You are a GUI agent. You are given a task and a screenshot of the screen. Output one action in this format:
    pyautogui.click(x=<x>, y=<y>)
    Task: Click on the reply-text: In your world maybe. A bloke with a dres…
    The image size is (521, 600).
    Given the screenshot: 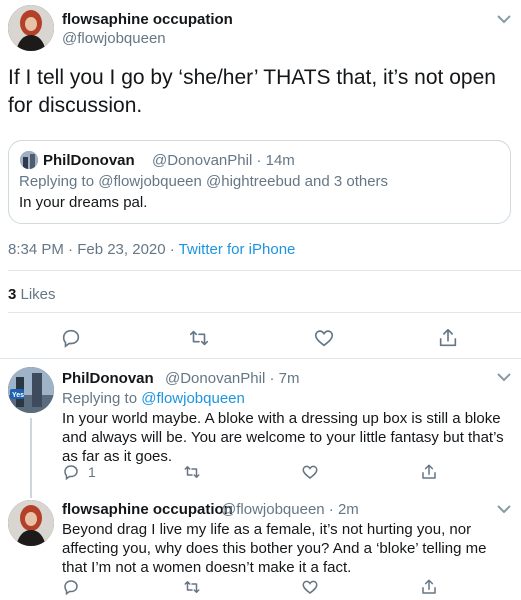 What is the action you would take?
    pyautogui.click(x=283, y=437)
    